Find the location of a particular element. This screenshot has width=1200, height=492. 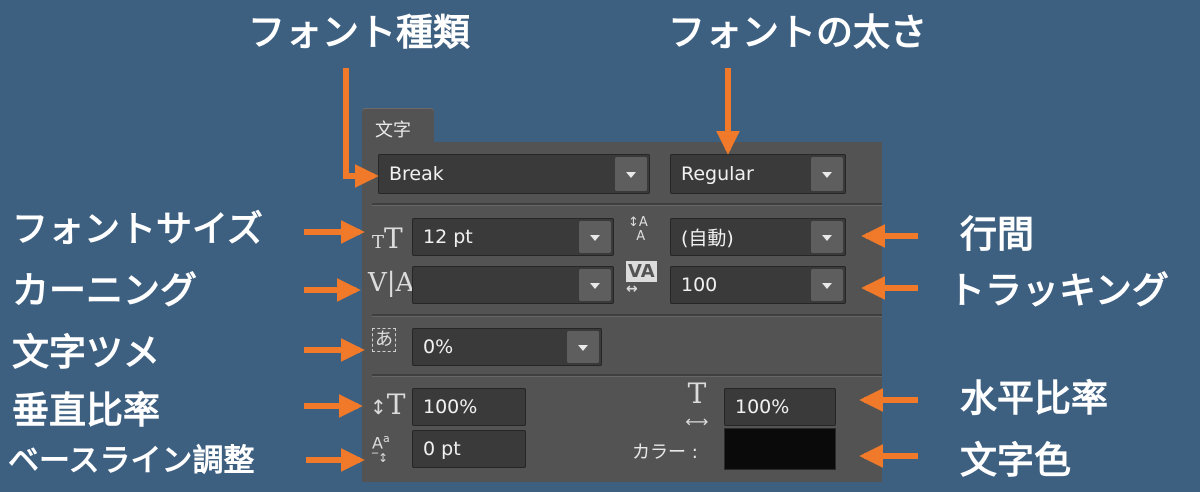

arrow-font-family is located at coordinates (361, 128).